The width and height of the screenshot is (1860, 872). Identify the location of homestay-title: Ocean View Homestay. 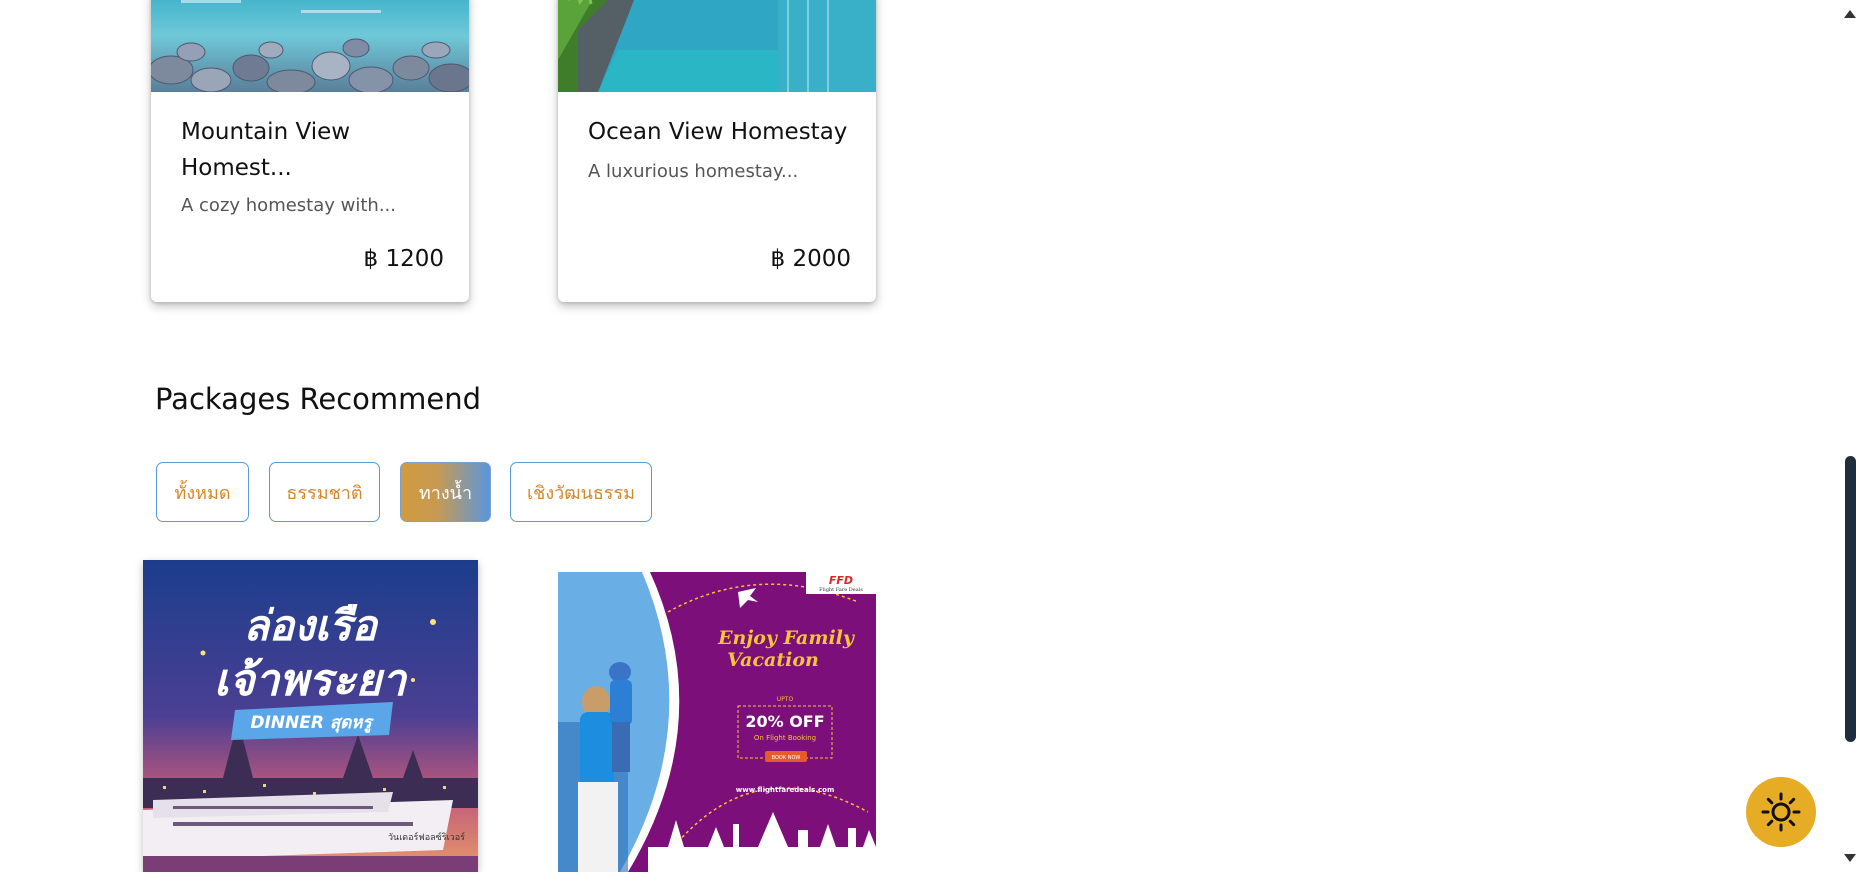
(723, 132).